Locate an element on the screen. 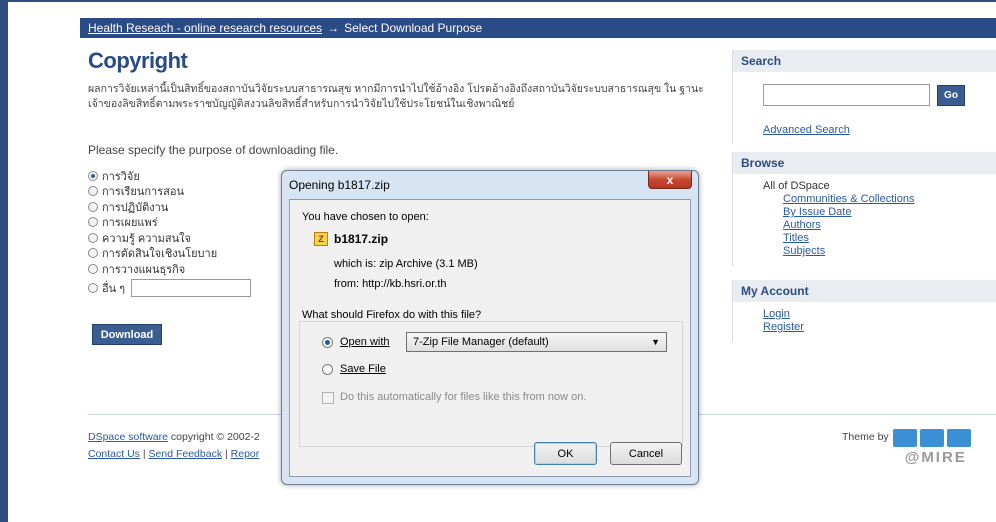  left-border is located at coordinates (4, 261).